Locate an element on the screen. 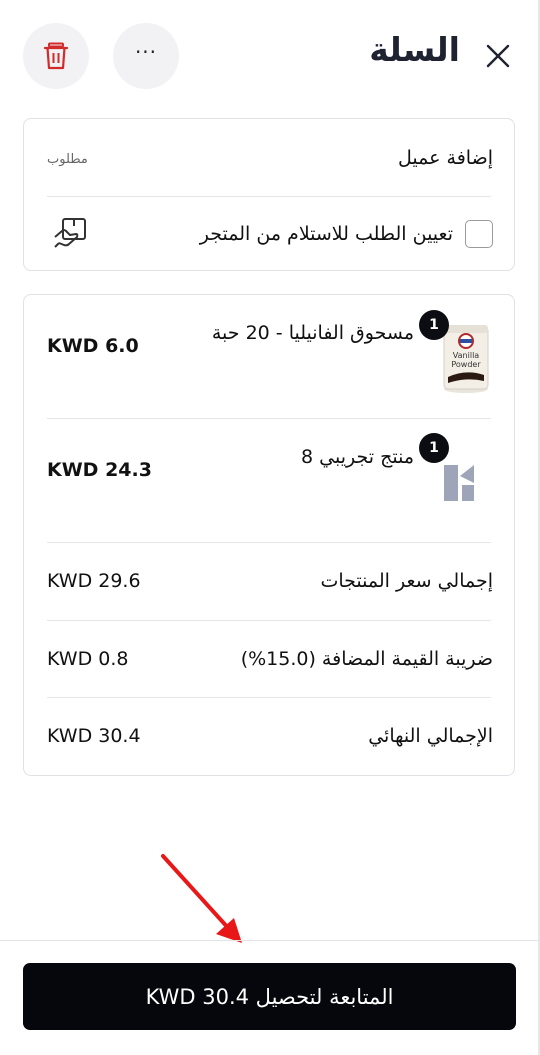  item-name: منتج تجريبي 8 is located at coordinates (357, 457).